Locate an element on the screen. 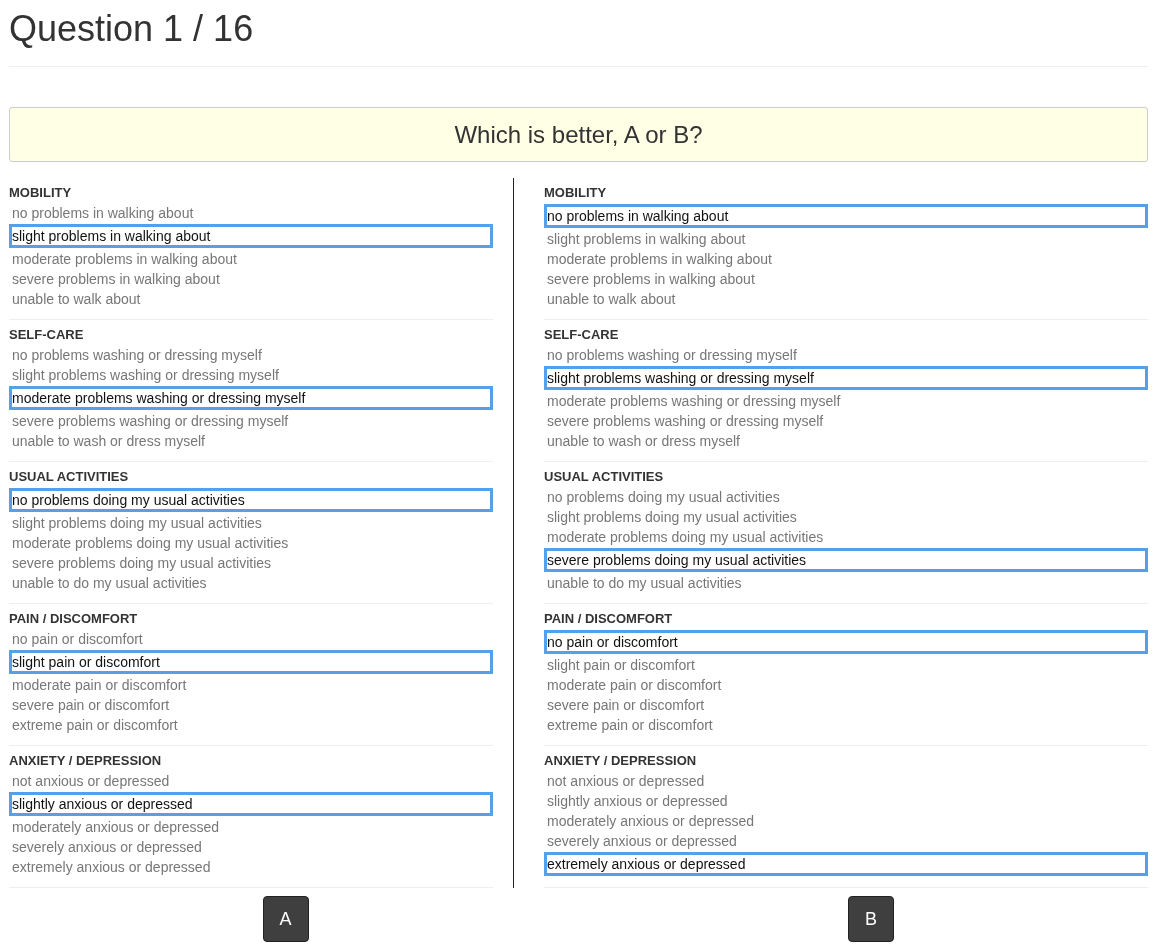 This screenshot has width=1157, height=950. selected-option: slight problems washing or dressing myself is located at coordinates (846, 378).